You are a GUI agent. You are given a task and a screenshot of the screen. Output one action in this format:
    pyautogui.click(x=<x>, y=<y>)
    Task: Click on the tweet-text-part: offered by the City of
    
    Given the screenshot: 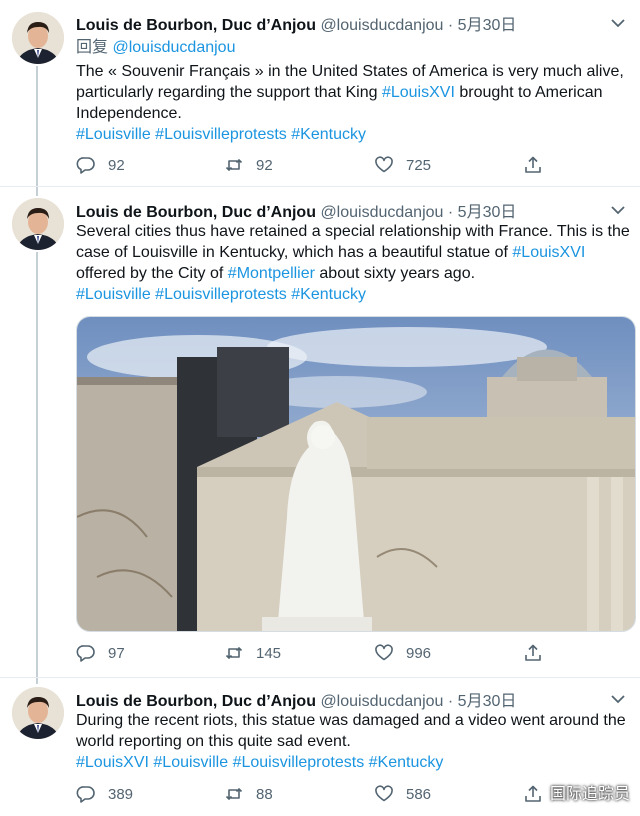 What is the action you would take?
    pyautogui.click(x=152, y=273)
    